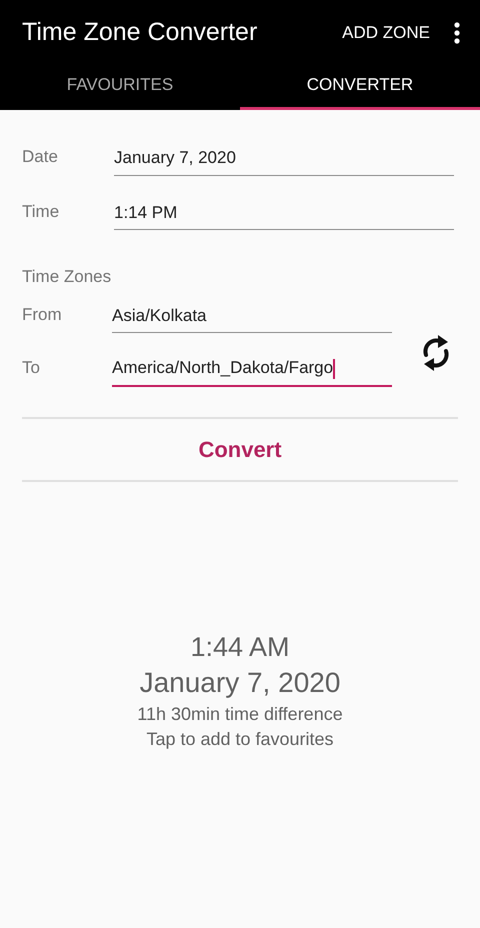  Describe the element at coordinates (360, 88) in the screenshot. I see `tab: CONVERTER` at that location.